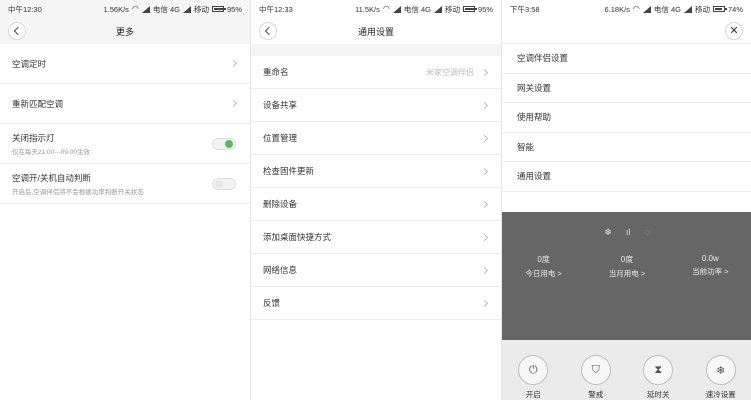 The image size is (751, 400). What do you see at coordinates (450, 72) in the screenshot?
I see `device-name-value: 米家空调伴侣` at bounding box center [450, 72].